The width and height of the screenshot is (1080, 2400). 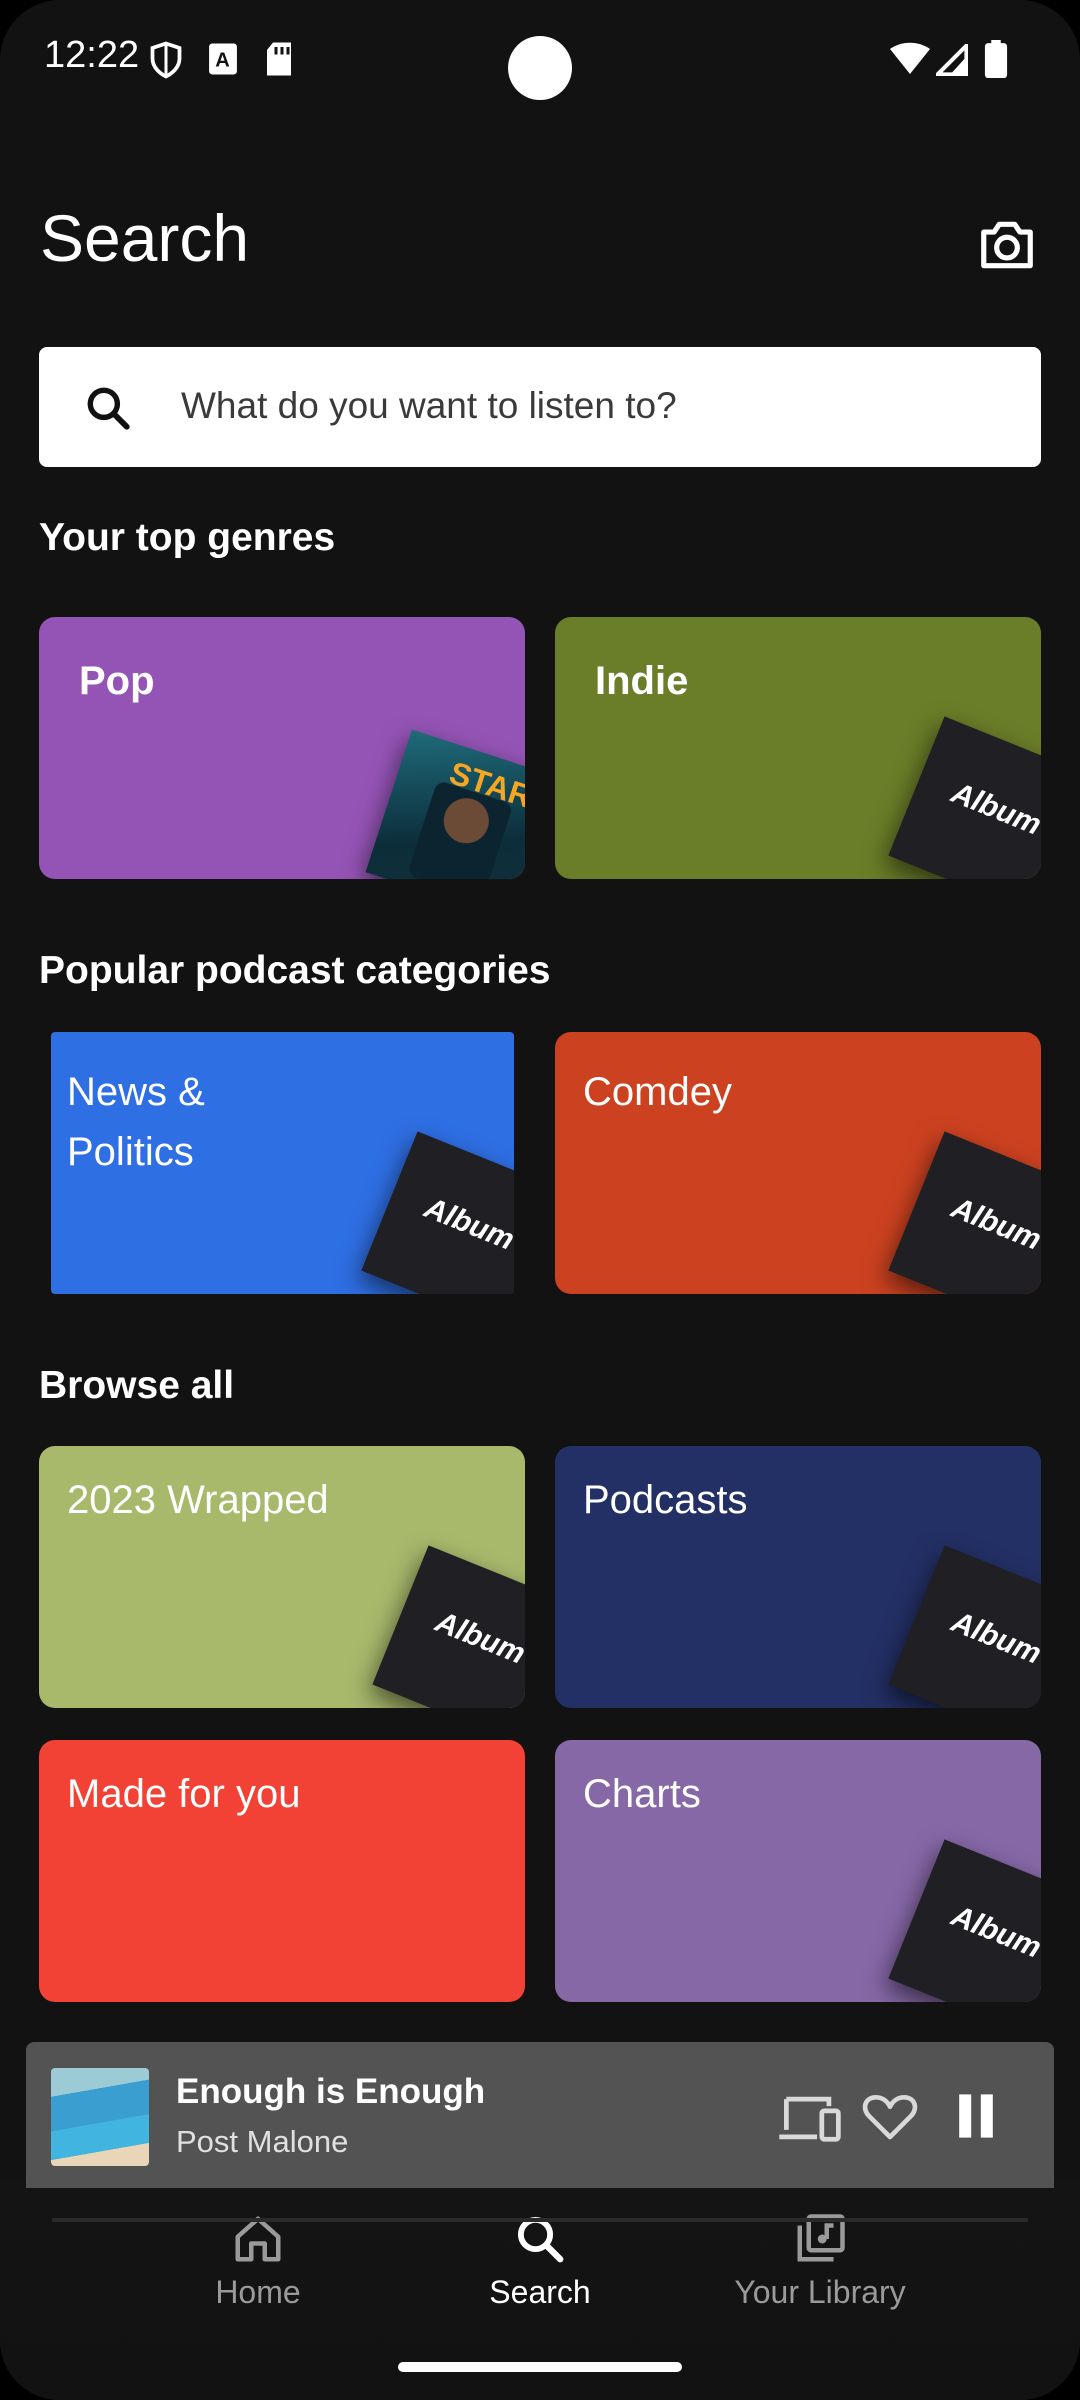 What do you see at coordinates (184, 1794) in the screenshot?
I see `browse-label: Made for you` at bounding box center [184, 1794].